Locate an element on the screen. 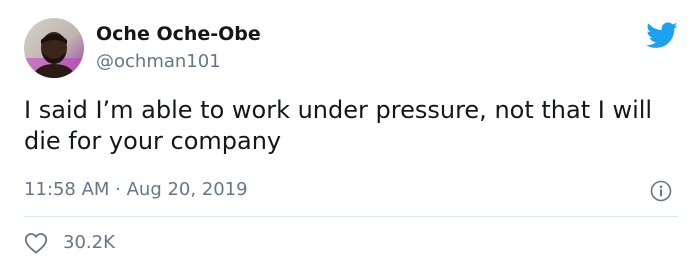 The width and height of the screenshot is (700, 271). heart-icon is located at coordinates (36, 243).